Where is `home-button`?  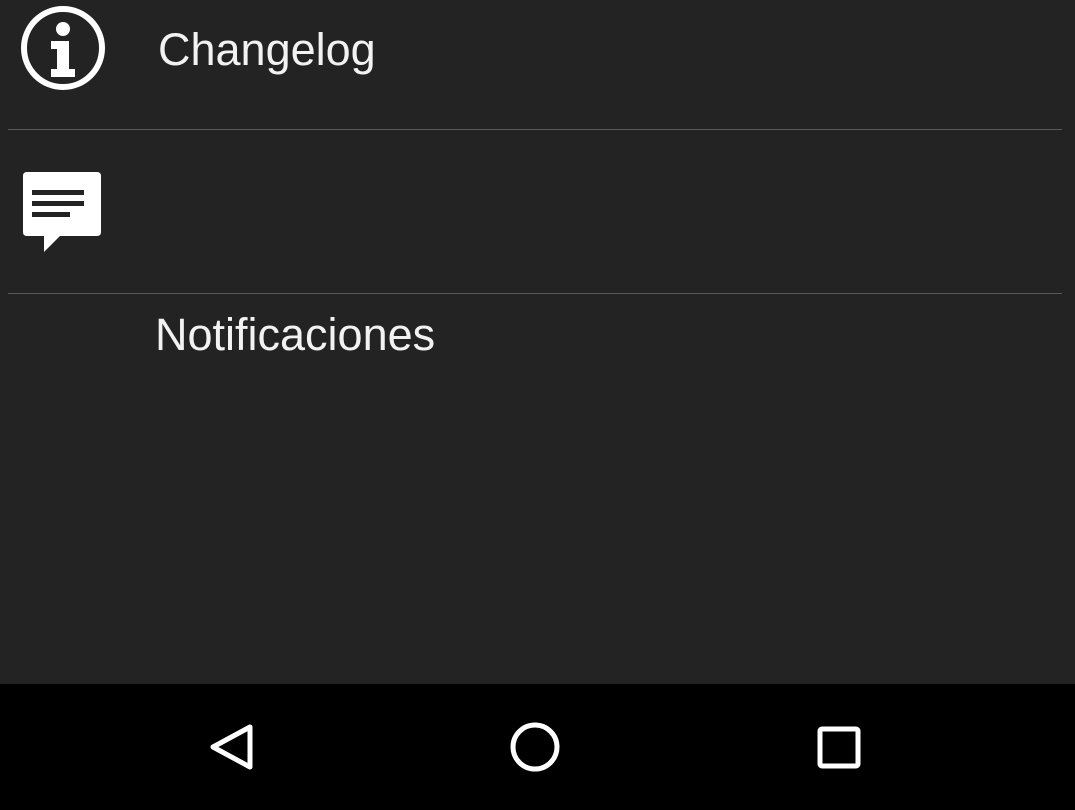 home-button is located at coordinates (535, 747).